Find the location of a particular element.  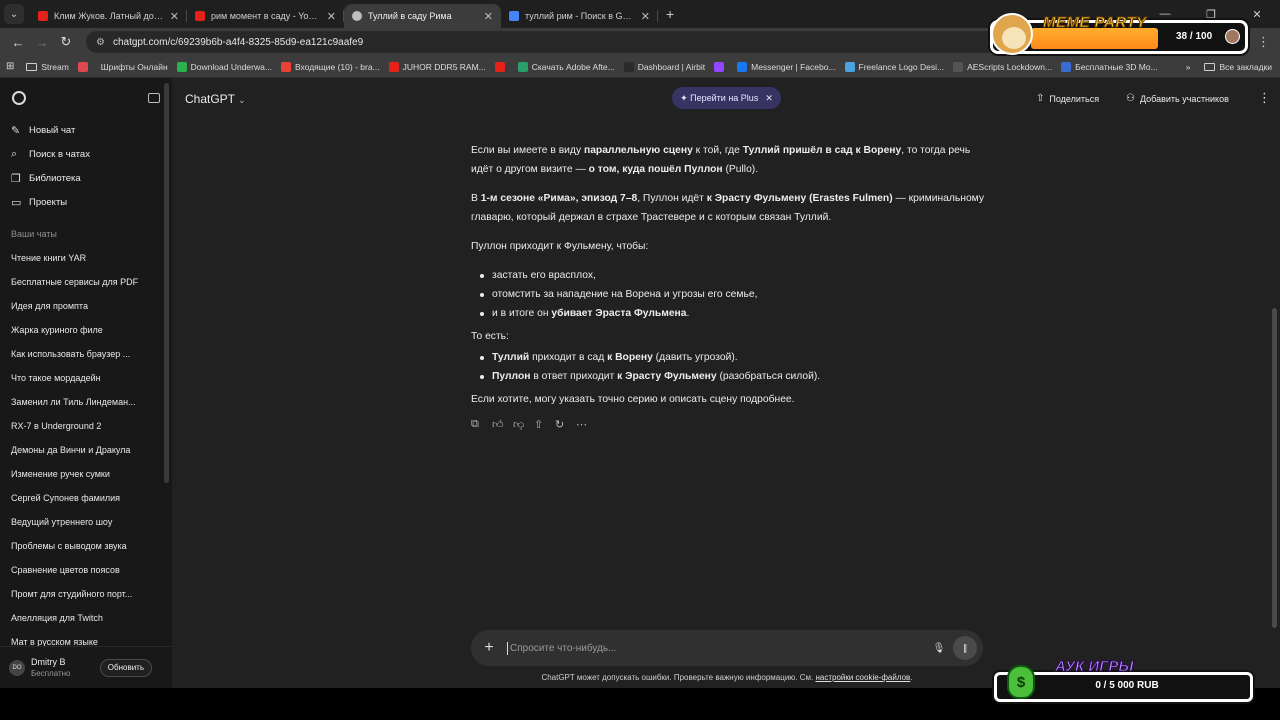

tab-separator is located at coordinates (657, 16).